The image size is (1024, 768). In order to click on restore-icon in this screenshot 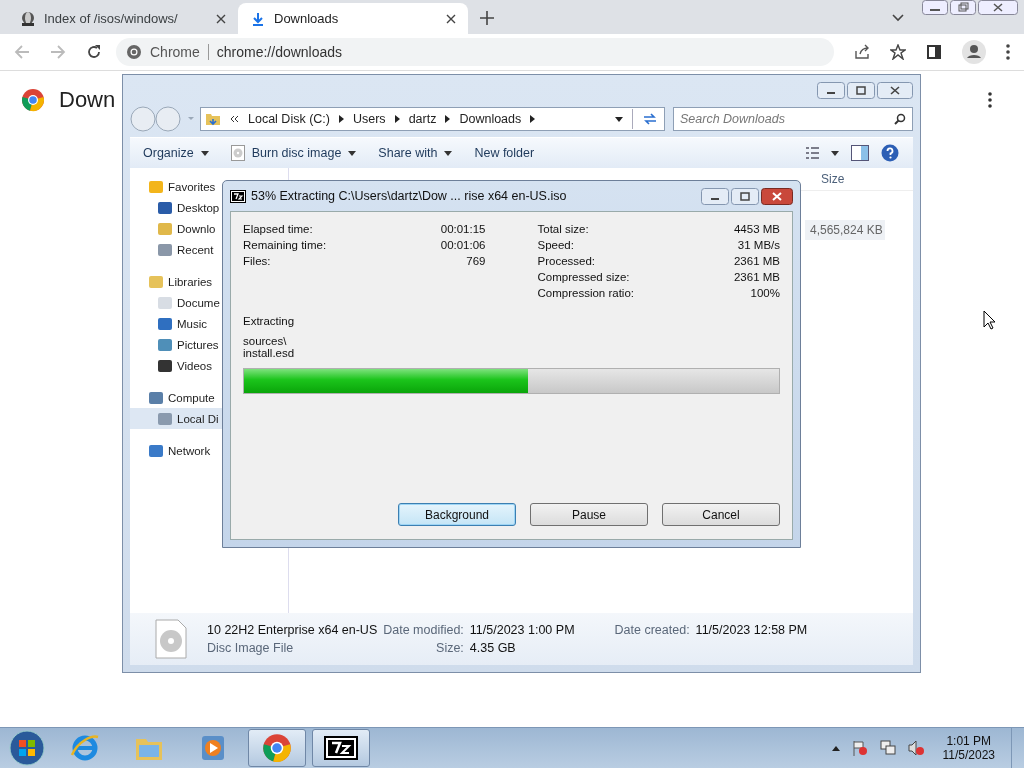, I will do `click(963, 7)`.